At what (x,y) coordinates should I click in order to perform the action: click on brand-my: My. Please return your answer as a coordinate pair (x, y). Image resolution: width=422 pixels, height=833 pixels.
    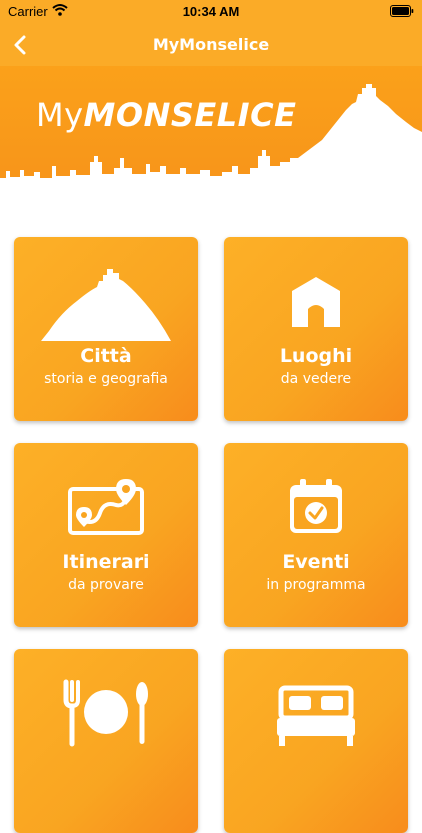
    Looking at the image, I should click on (60, 115).